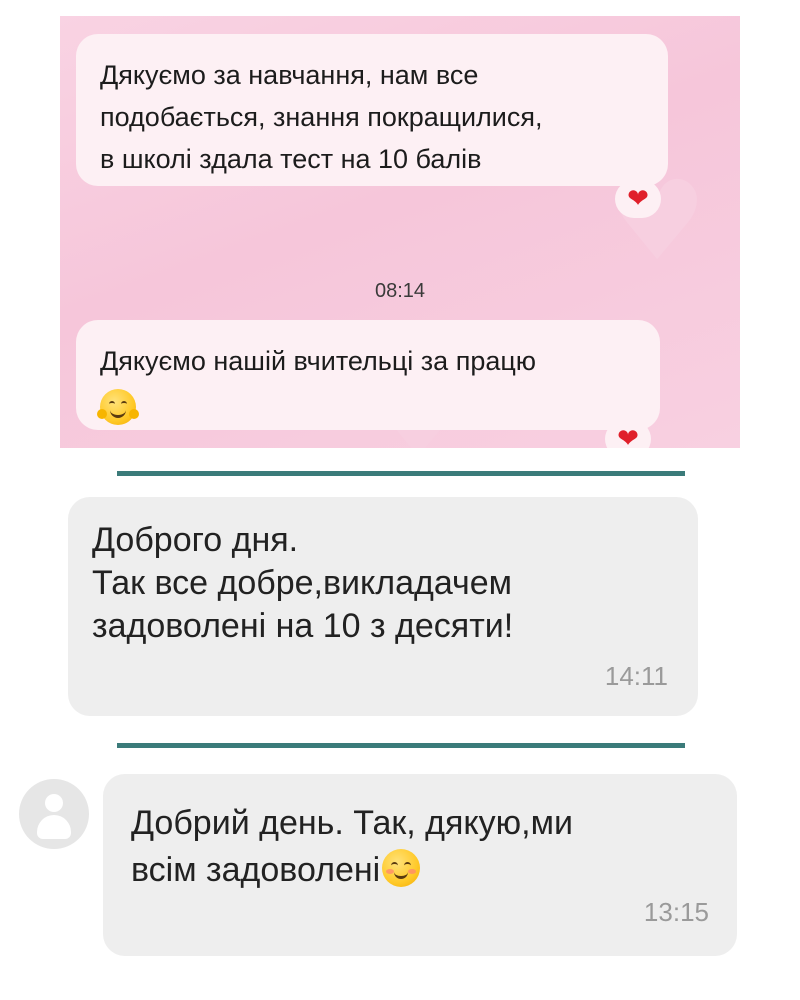 This screenshot has width=800, height=1000. I want to click on smiling-face-emoji-icon, so click(401, 868).